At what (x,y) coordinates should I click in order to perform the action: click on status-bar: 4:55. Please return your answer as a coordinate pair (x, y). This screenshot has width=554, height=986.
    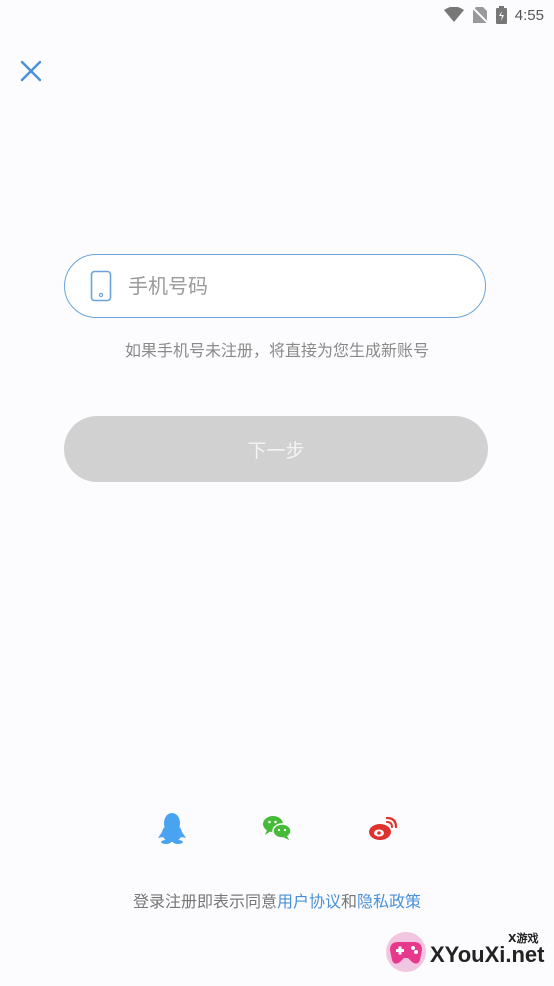
    Looking at the image, I should click on (498, 15).